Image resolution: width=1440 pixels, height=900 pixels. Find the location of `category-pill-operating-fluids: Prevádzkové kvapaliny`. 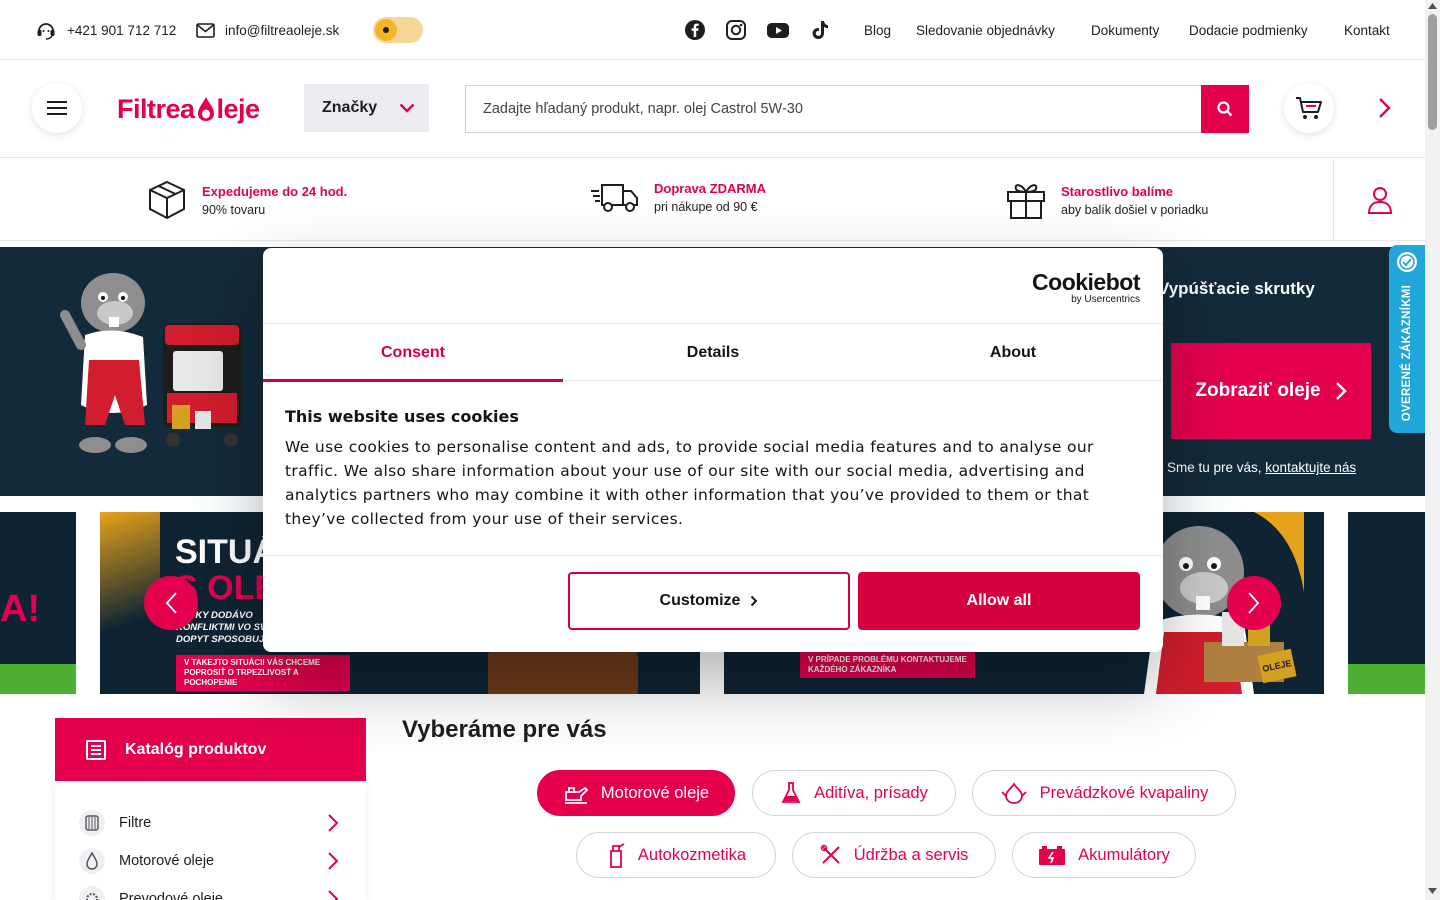

category-pill-operating-fluids: Prevádzkové kvapaliny is located at coordinates (1104, 793).